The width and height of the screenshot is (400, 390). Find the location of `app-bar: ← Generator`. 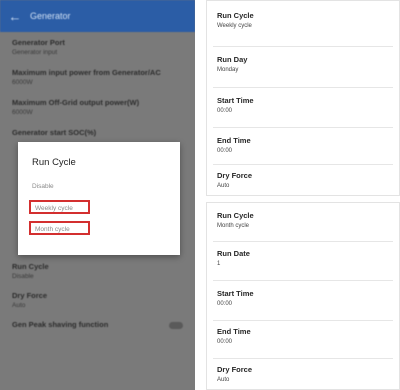

app-bar: ← Generator is located at coordinates (97, 16).